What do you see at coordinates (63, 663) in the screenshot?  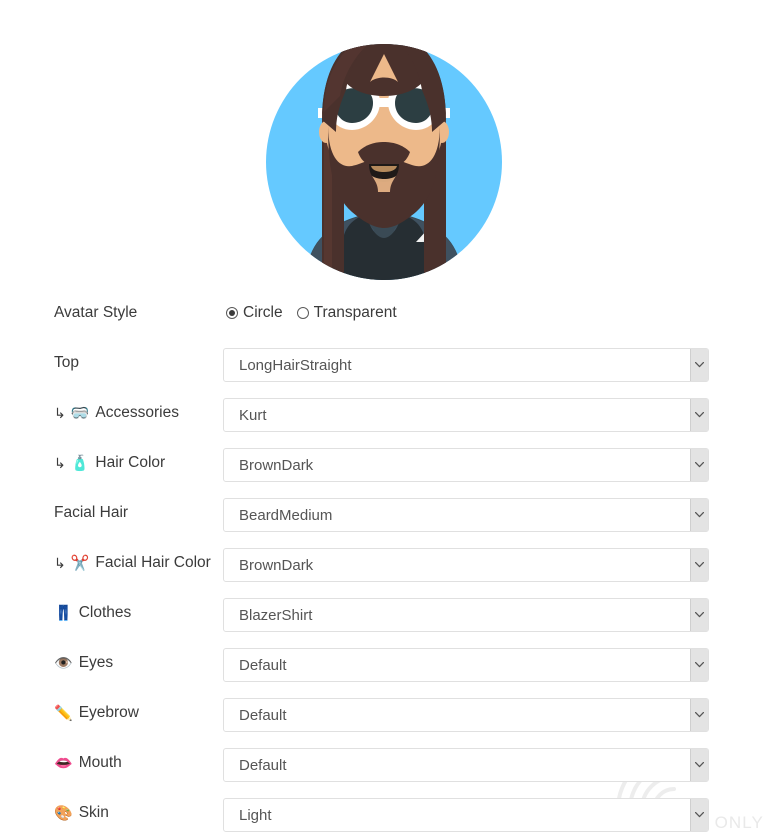 I see `eye-icon: 👁️` at bounding box center [63, 663].